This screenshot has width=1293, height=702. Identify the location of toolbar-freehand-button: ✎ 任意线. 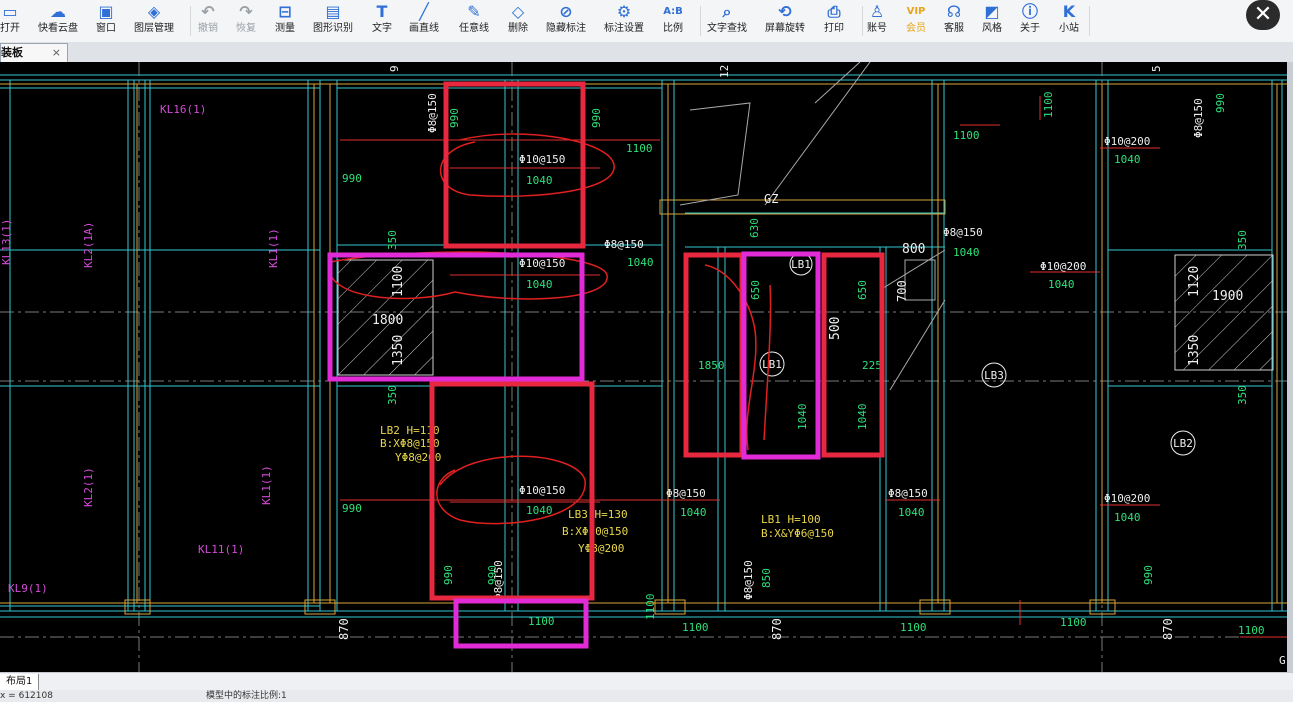
(474, 21).